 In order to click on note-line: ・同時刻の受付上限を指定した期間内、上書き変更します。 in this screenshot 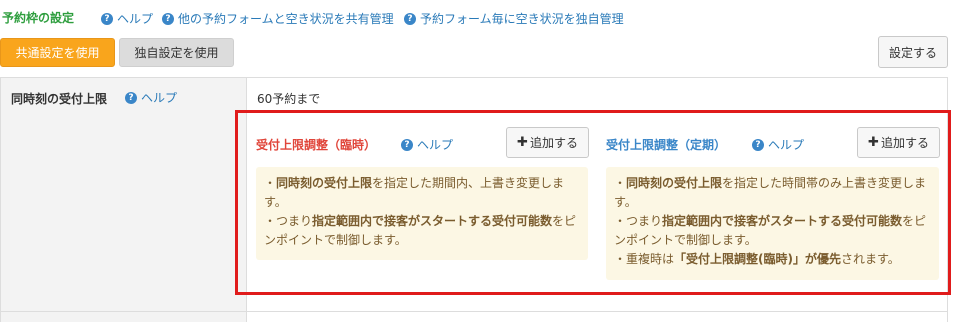, I will do `click(414, 192)`.